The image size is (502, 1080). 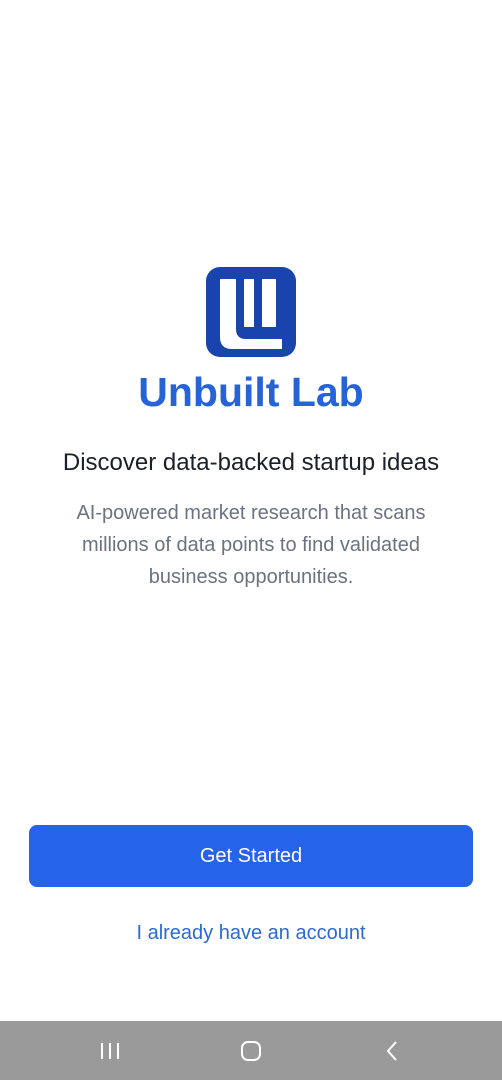 What do you see at coordinates (251, 856) in the screenshot?
I see `get-started-button: Get Started` at bounding box center [251, 856].